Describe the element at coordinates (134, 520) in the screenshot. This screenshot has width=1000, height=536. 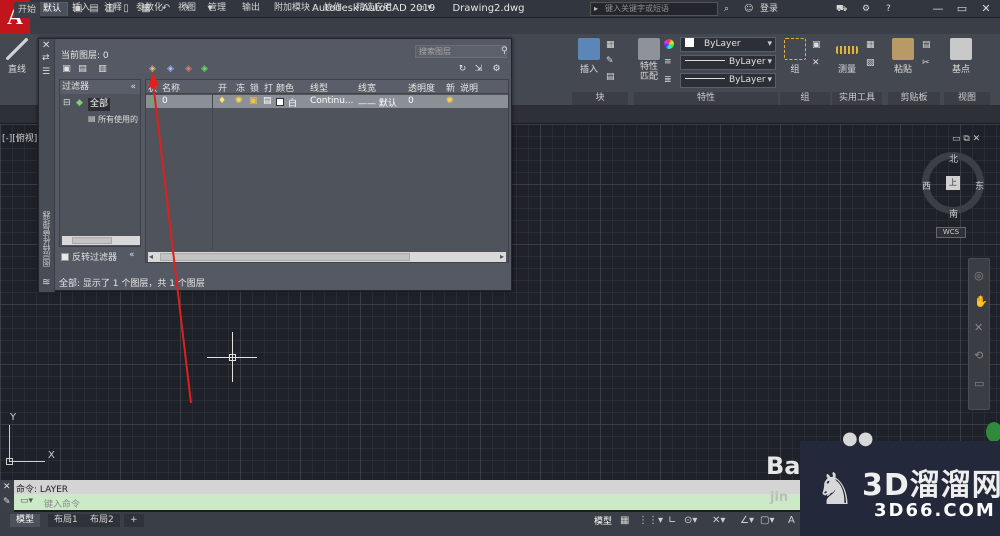
I see `add-layout-button: +` at that location.